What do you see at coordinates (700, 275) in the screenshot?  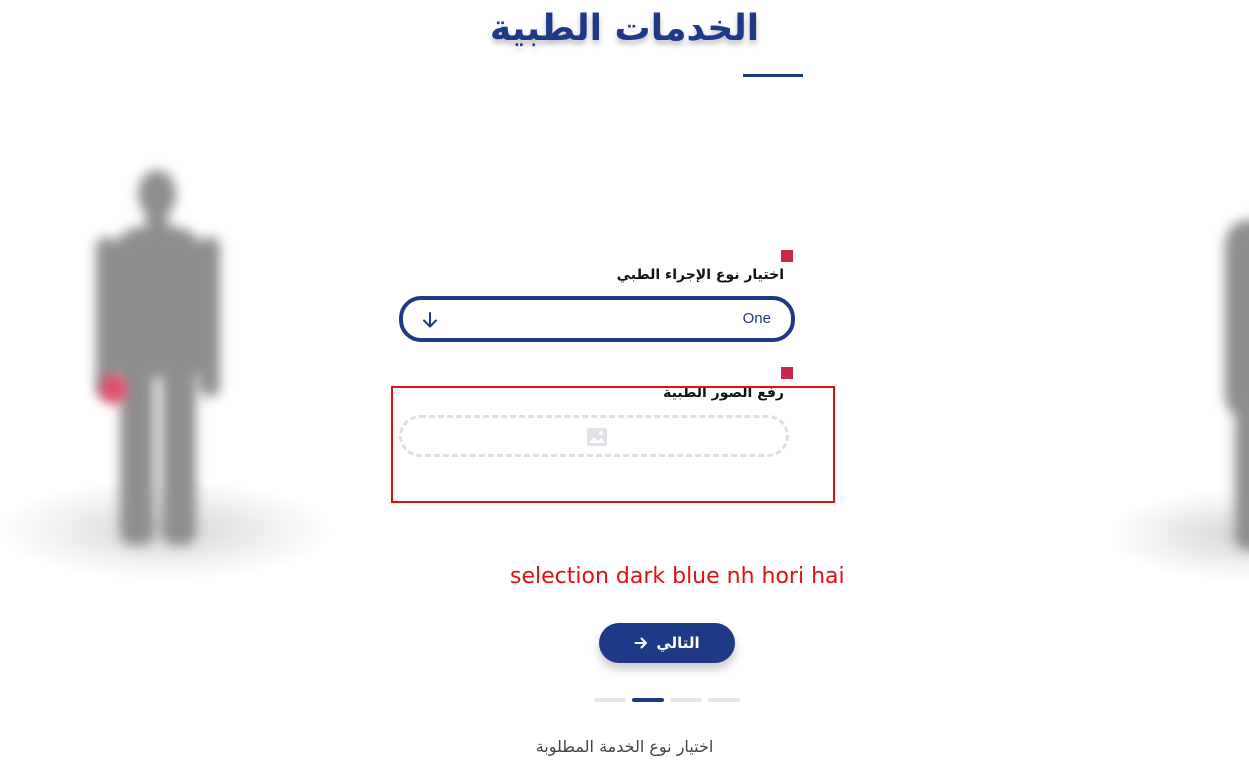 I see `procedure-type-label: اختيار نوع الإجراء الطبي` at bounding box center [700, 275].